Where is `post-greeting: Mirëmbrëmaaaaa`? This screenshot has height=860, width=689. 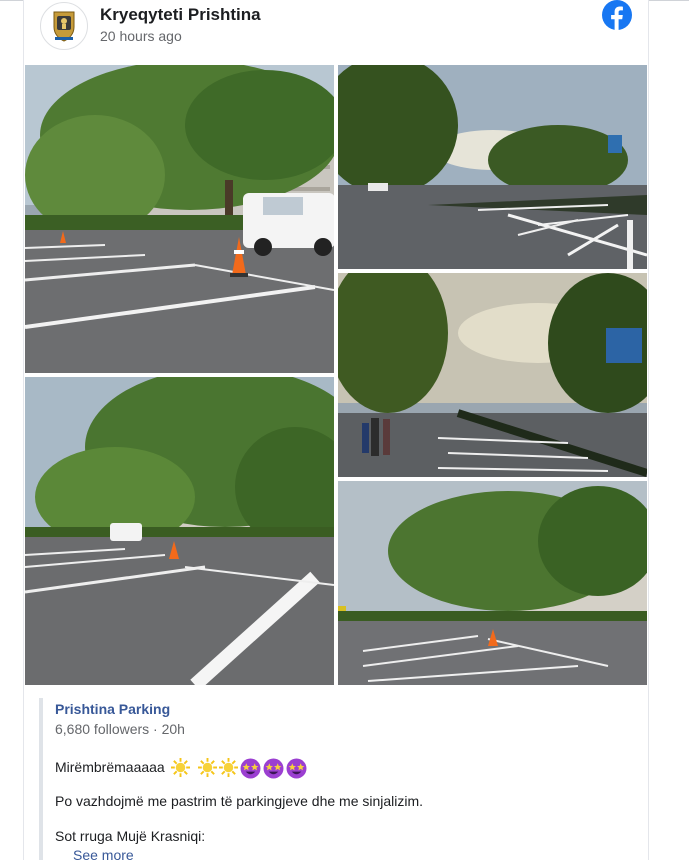 post-greeting: Mirëmbrëmaaaaa is located at coordinates (110, 767).